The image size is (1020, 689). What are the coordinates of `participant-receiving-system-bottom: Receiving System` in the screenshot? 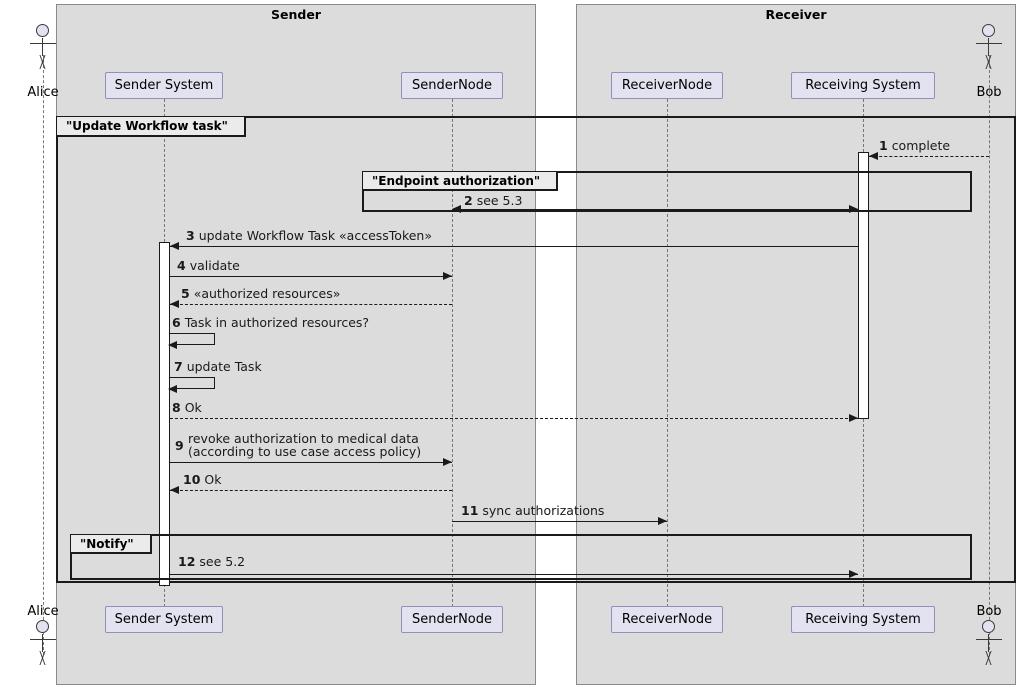 It's located at (863, 619).